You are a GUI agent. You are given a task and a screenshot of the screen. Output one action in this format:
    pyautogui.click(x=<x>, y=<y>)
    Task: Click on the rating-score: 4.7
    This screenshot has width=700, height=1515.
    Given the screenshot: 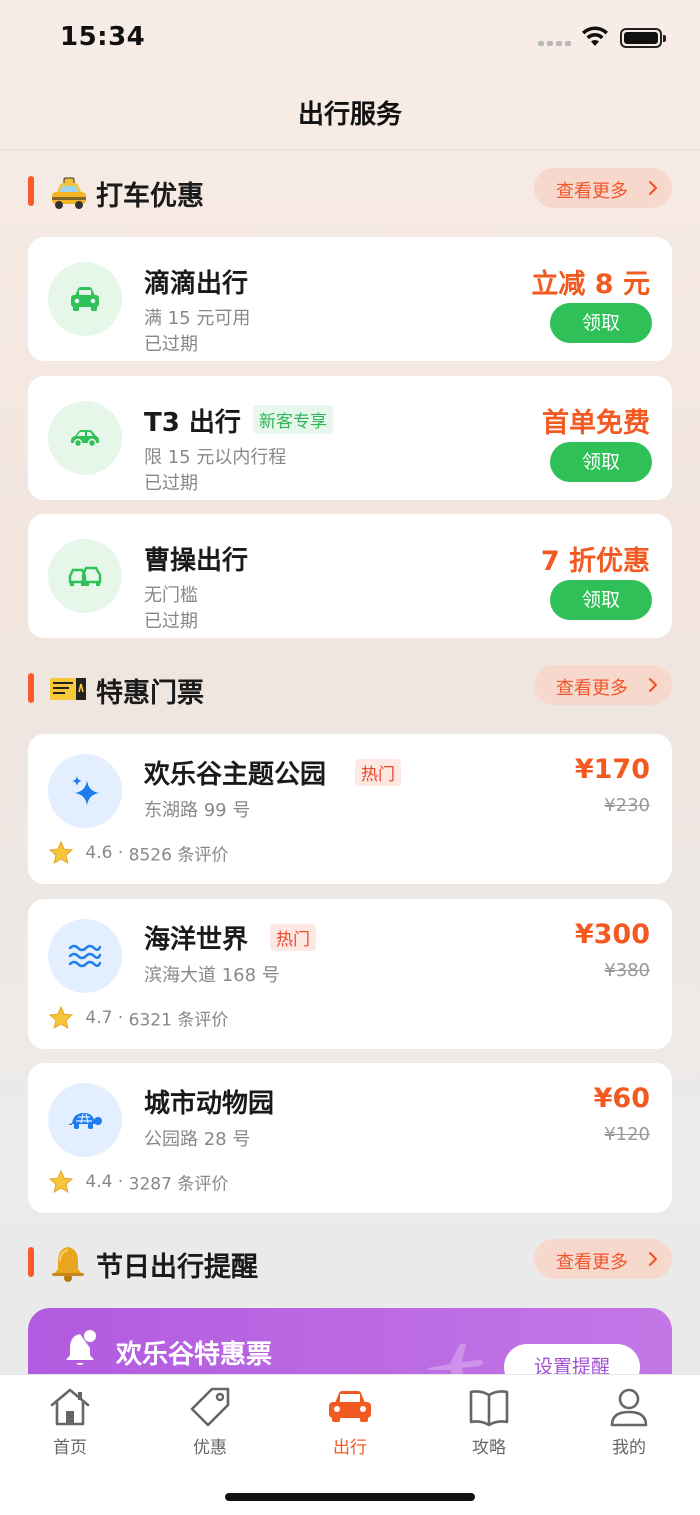 What is the action you would take?
    pyautogui.click(x=99, y=1018)
    